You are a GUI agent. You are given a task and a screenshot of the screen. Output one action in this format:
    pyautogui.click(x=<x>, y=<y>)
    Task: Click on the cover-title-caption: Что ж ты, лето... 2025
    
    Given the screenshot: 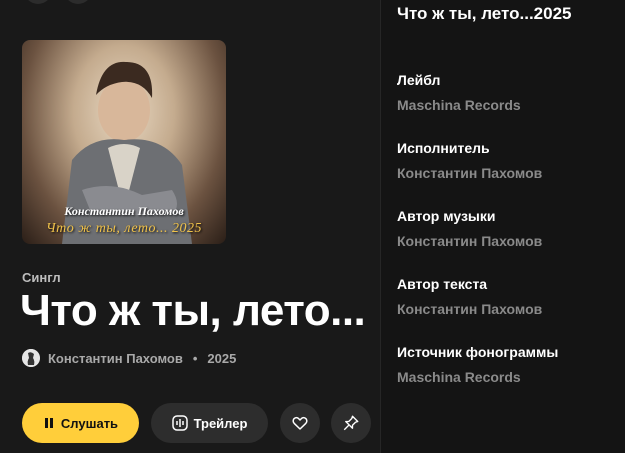 What is the action you would take?
    pyautogui.click(x=124, y=228)
    